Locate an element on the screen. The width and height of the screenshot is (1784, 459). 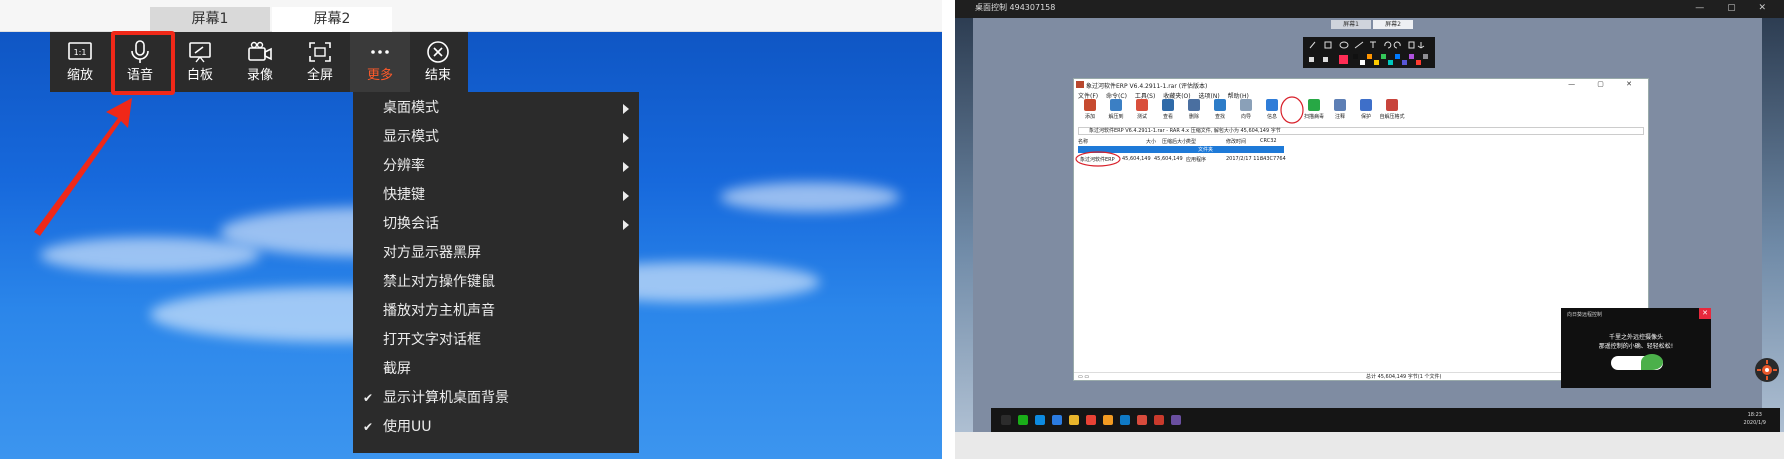
fullscreen-icon is located at coordinates (320, 52).